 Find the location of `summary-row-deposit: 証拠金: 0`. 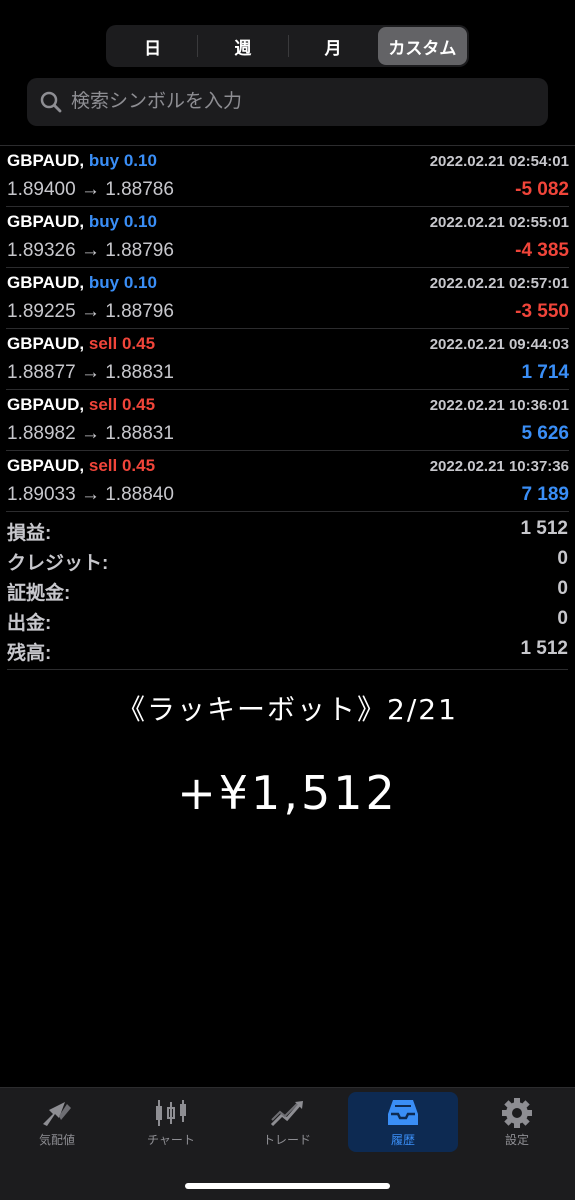

summary-row-deposit: 証拠金: 0 is located at coordinates (287, 590).